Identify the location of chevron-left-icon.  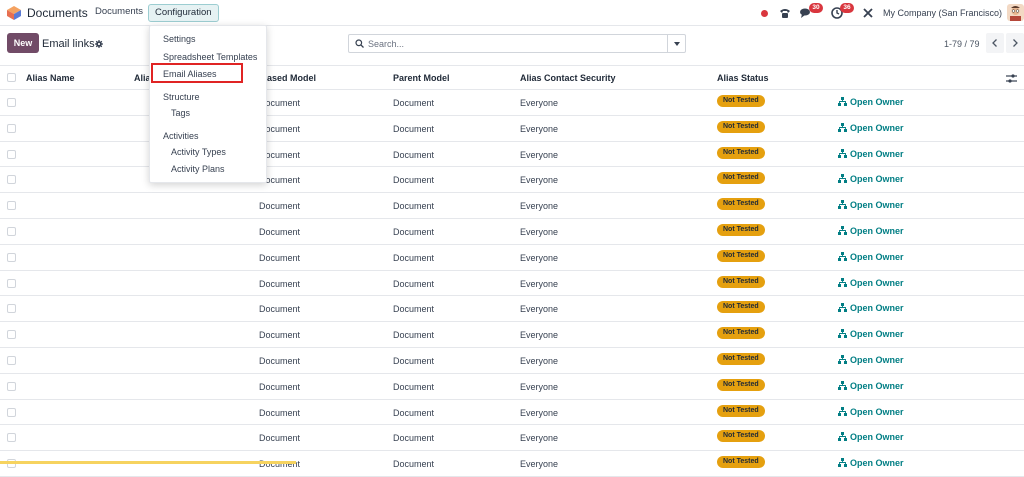
(994, 43).